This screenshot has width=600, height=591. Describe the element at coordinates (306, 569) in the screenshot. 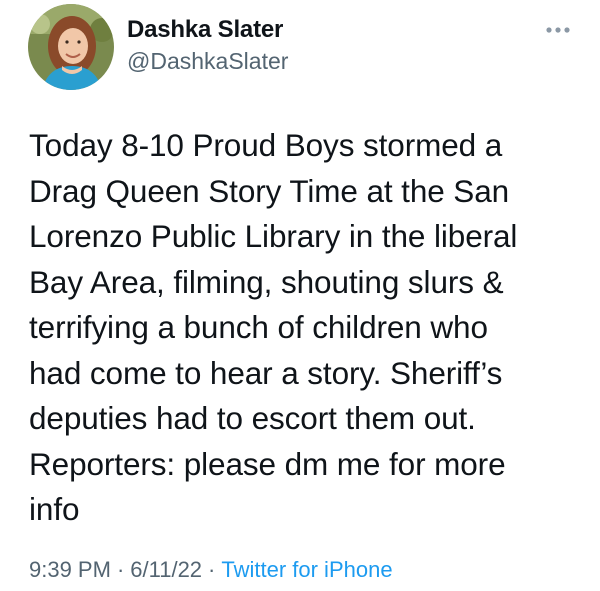

I see `tweet-source-link: Twitter for iPhone` at that location.